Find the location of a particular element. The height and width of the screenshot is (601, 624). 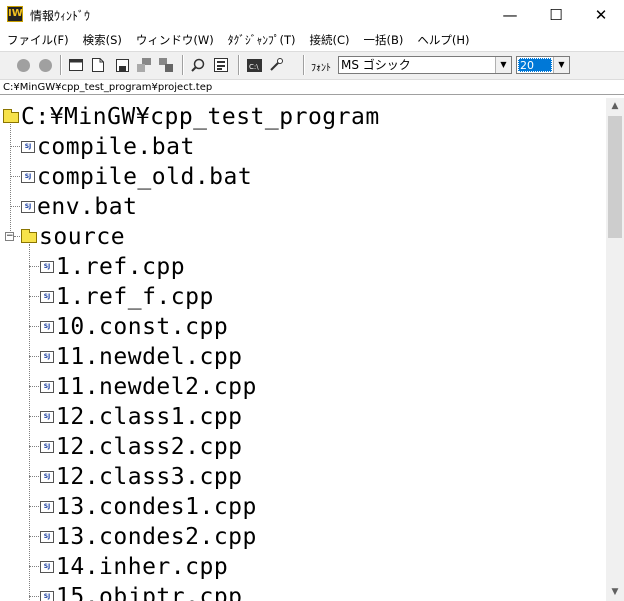

tree-file: SJ 1.ref_f.cpp is located at coordinates (127, 297).